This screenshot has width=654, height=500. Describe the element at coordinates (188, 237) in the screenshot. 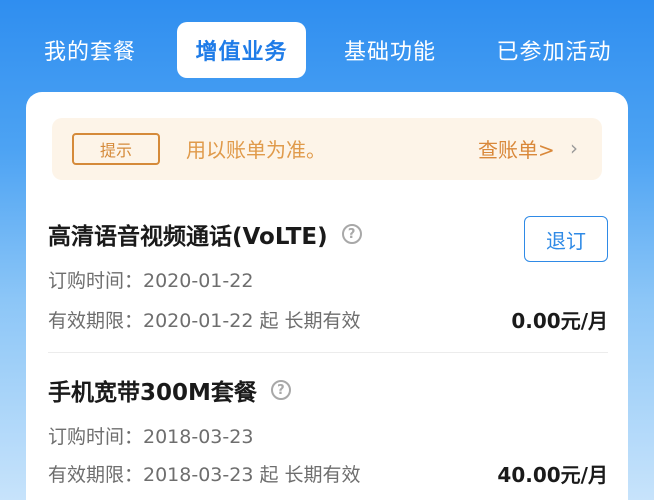

I see `service-title: 高清语音视频通话(VoLTE)` at that location.